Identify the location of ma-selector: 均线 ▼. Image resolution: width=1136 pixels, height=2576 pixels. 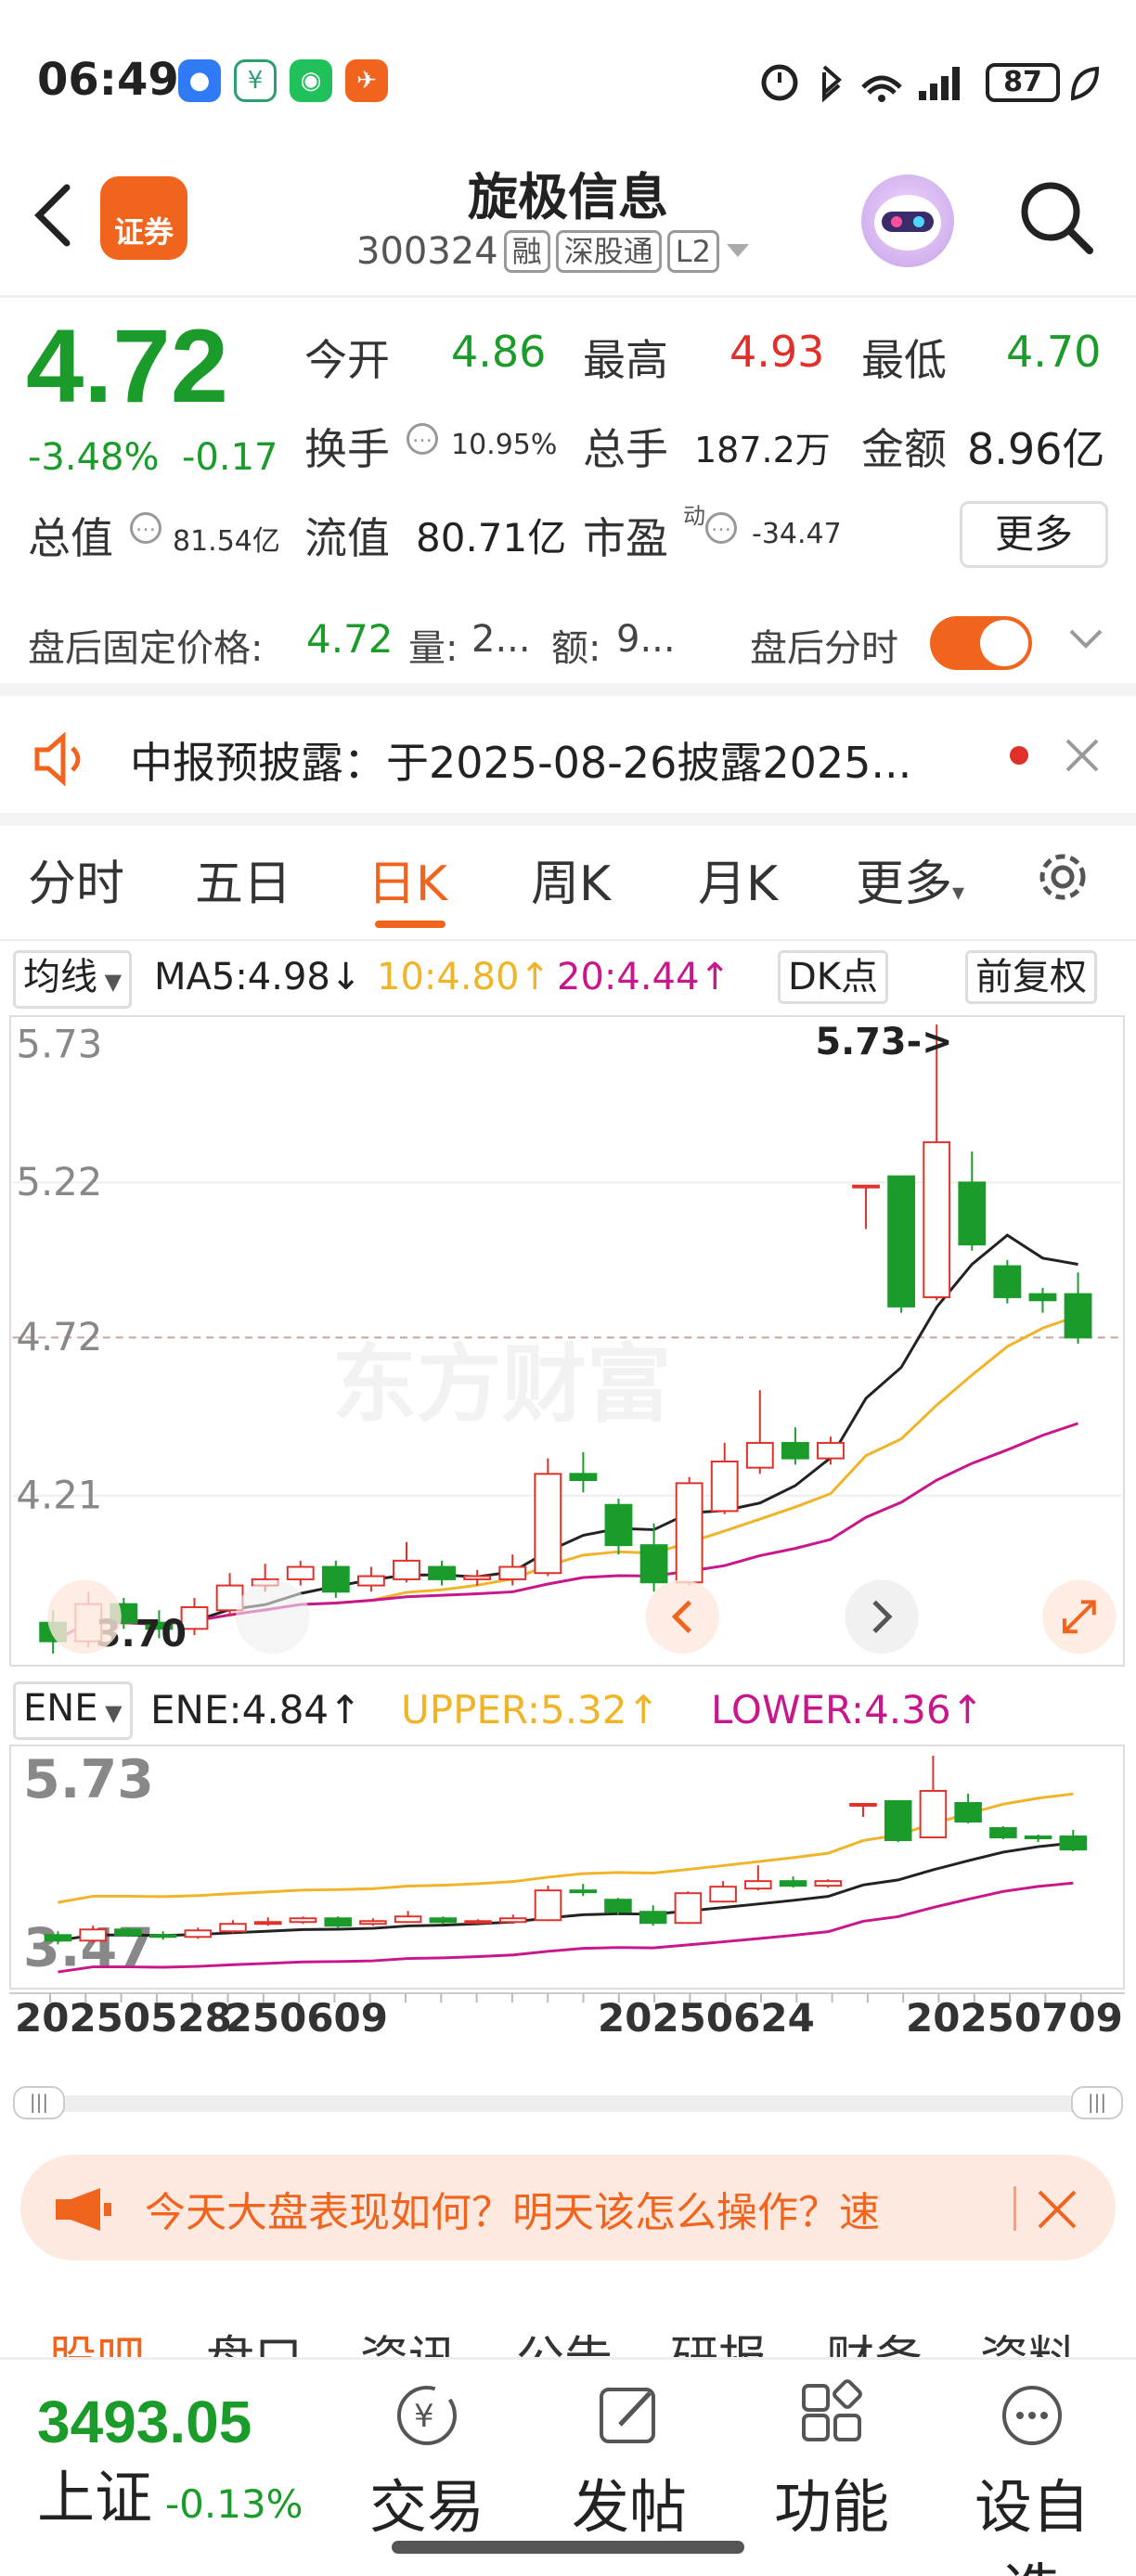
(73, 979).